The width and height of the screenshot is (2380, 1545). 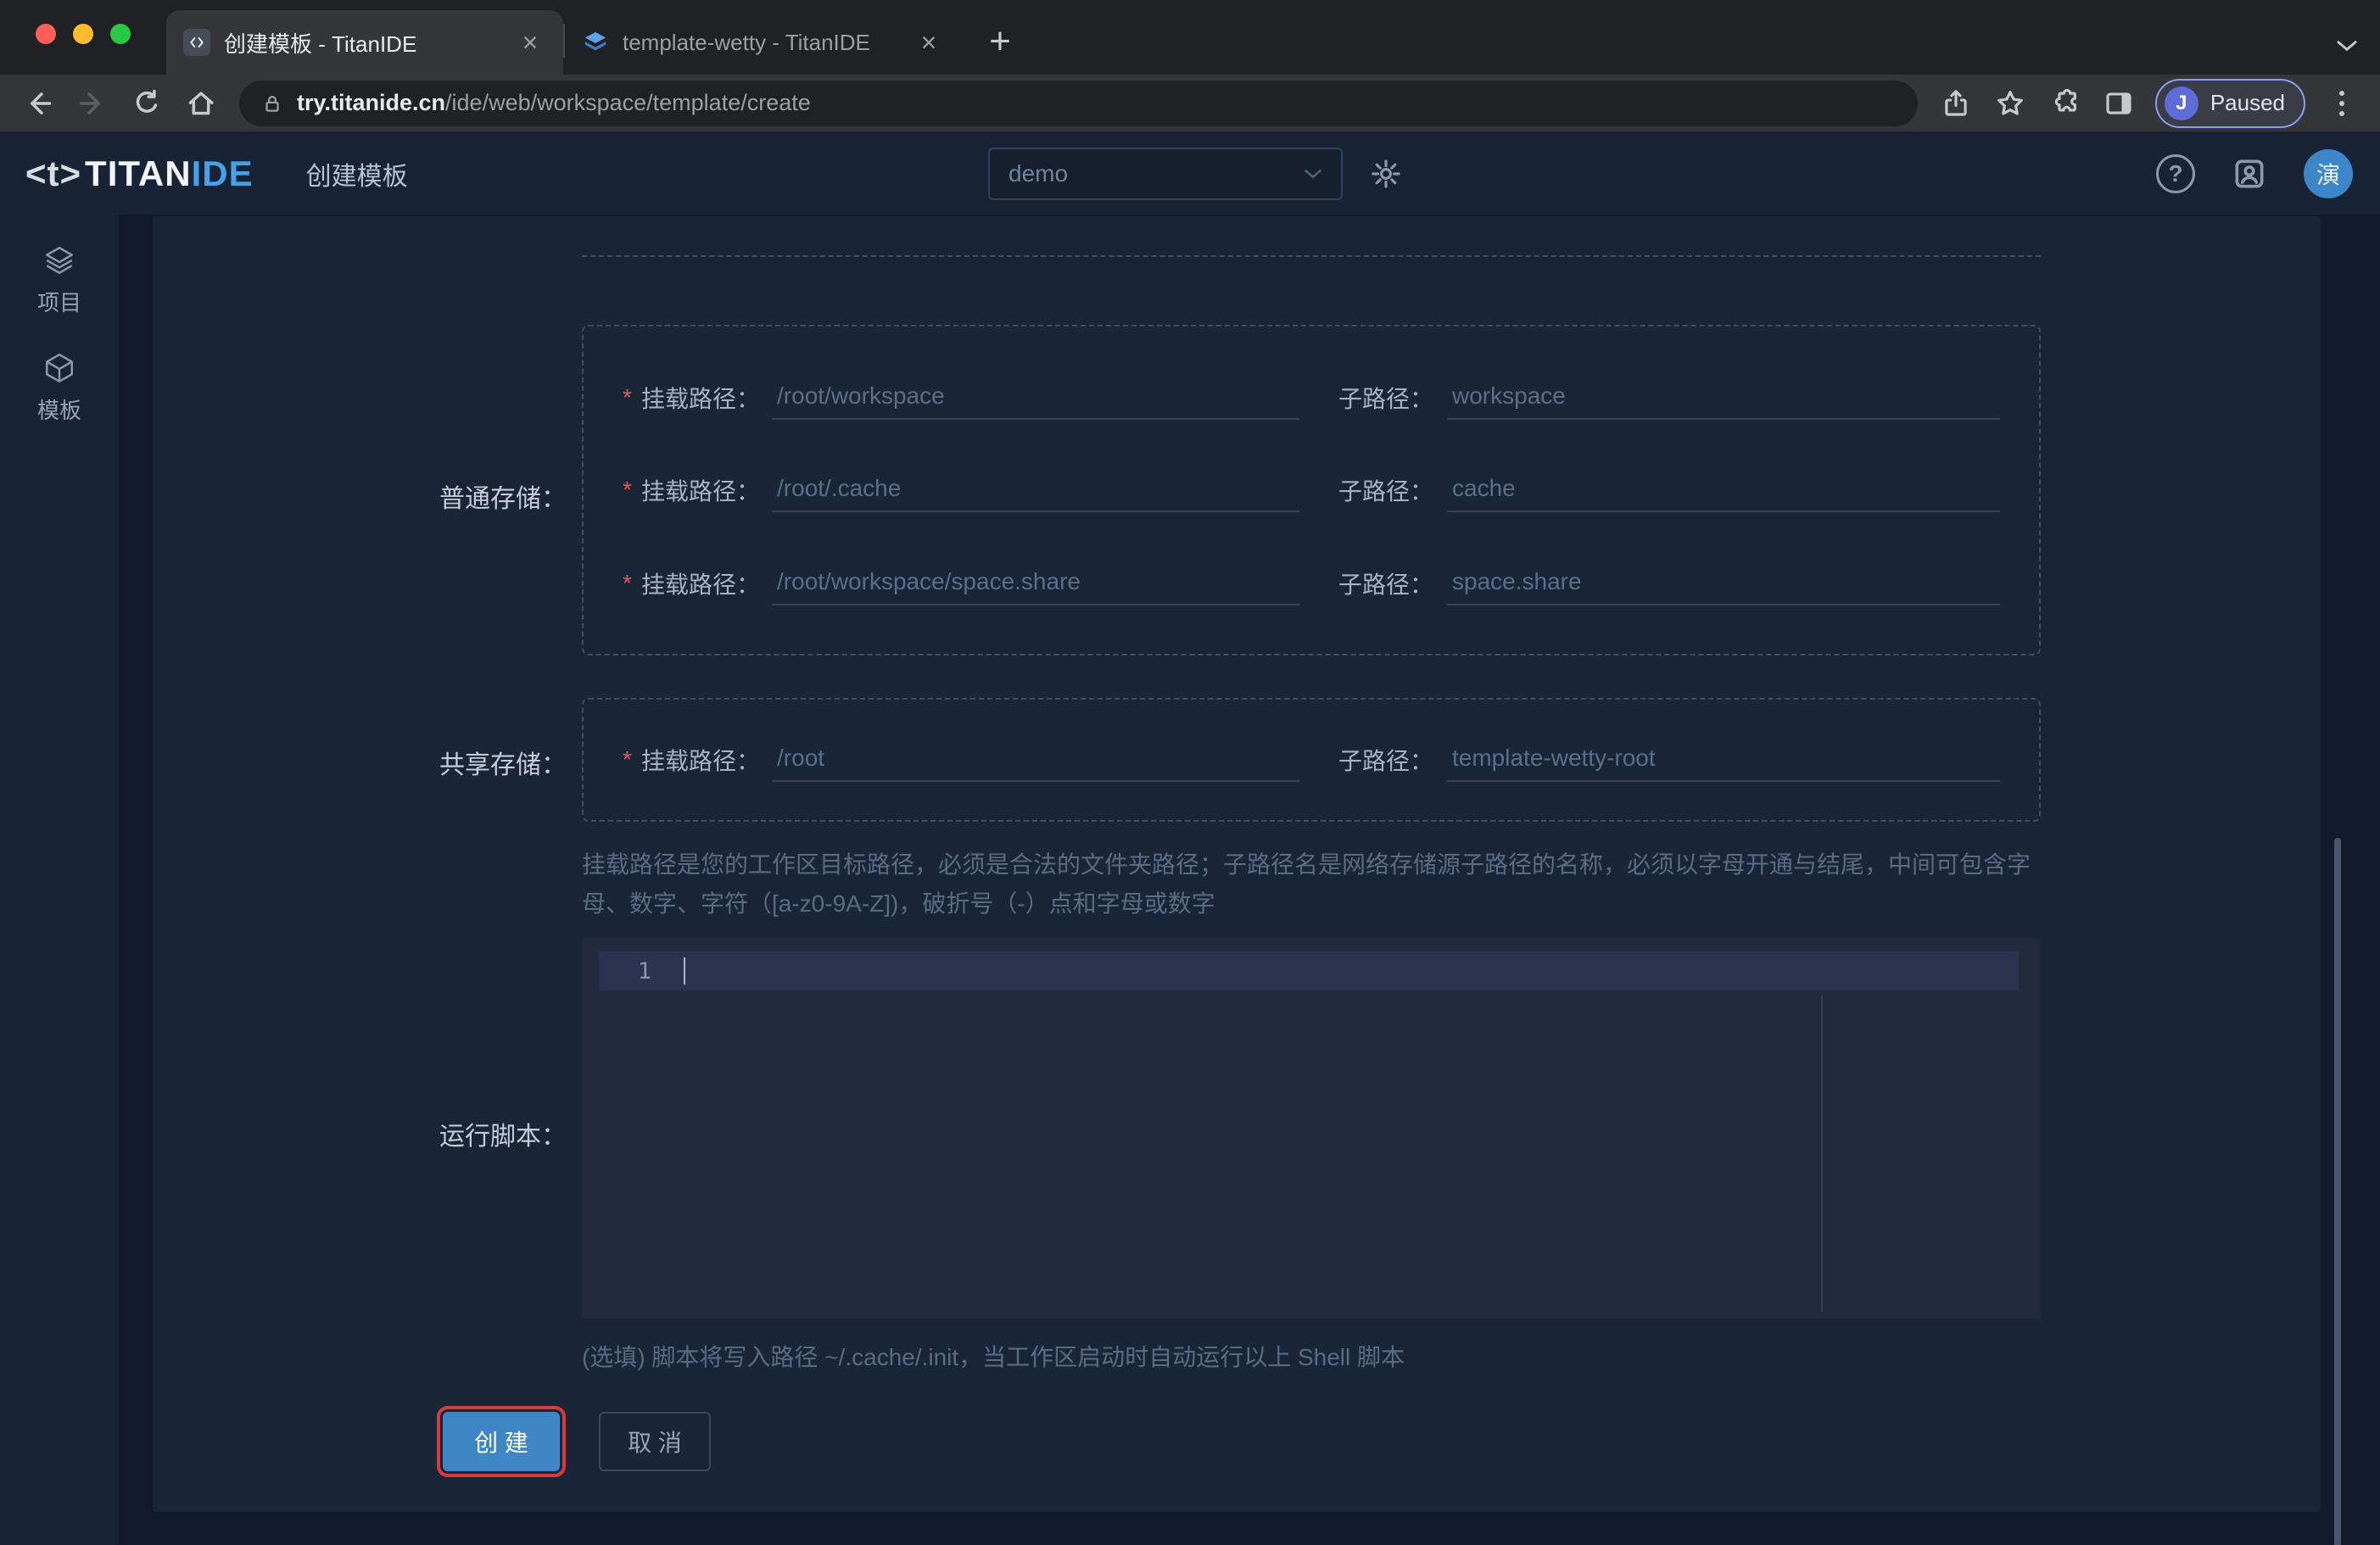 I want to click on logo-mark: <t>, so click(x=53, y=173).